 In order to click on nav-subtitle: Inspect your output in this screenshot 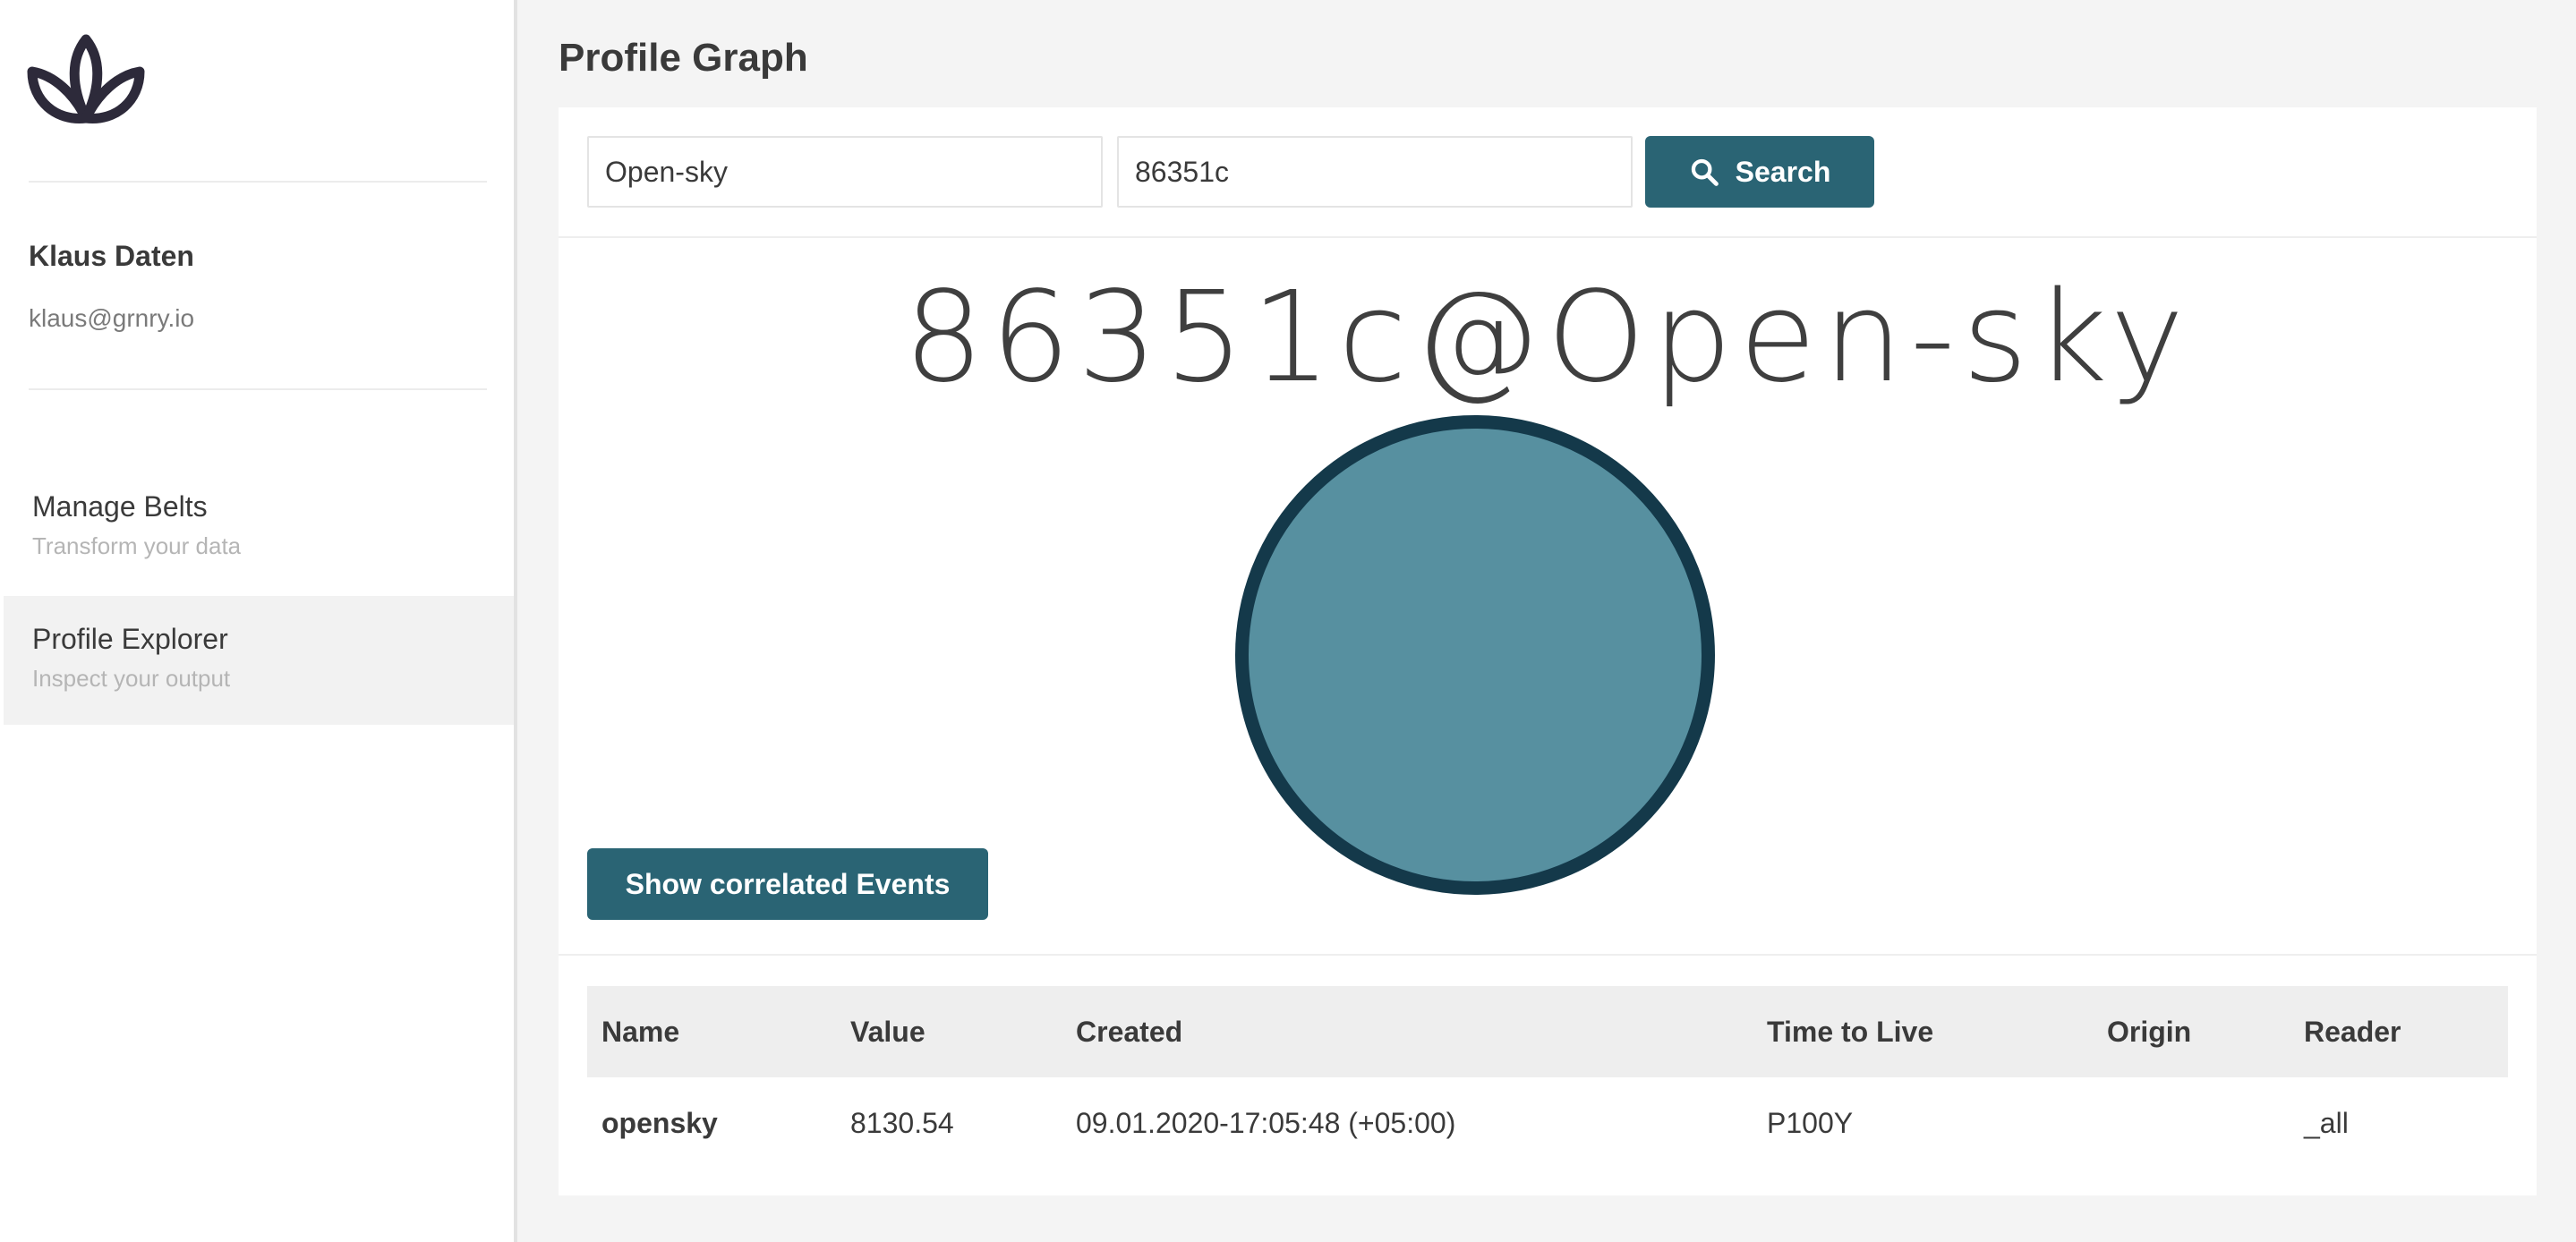, I will do `click(131, 679)`.